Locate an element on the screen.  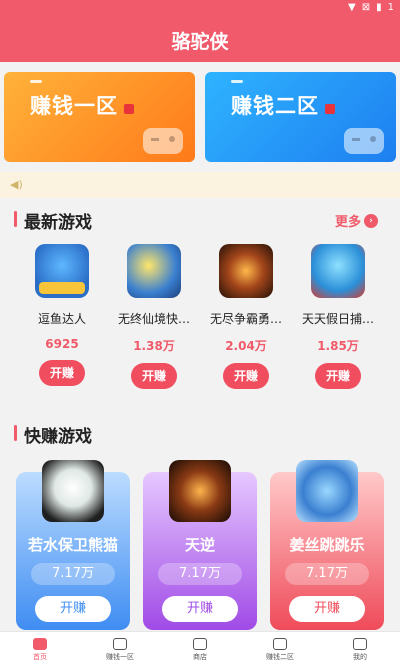
chevron-right-icon: › is located at coordinates (371, 220).